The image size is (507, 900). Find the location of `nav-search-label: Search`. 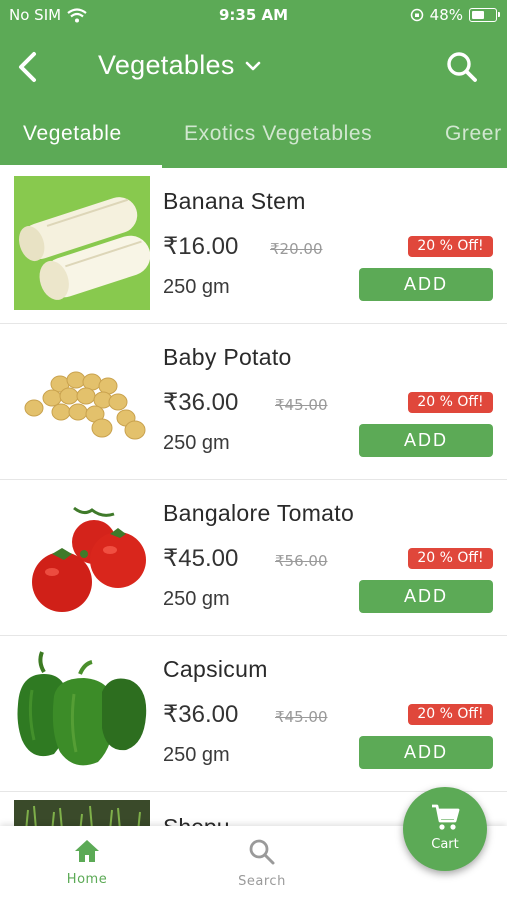

nav-search-label: Search is located at coordinates (262, 881).